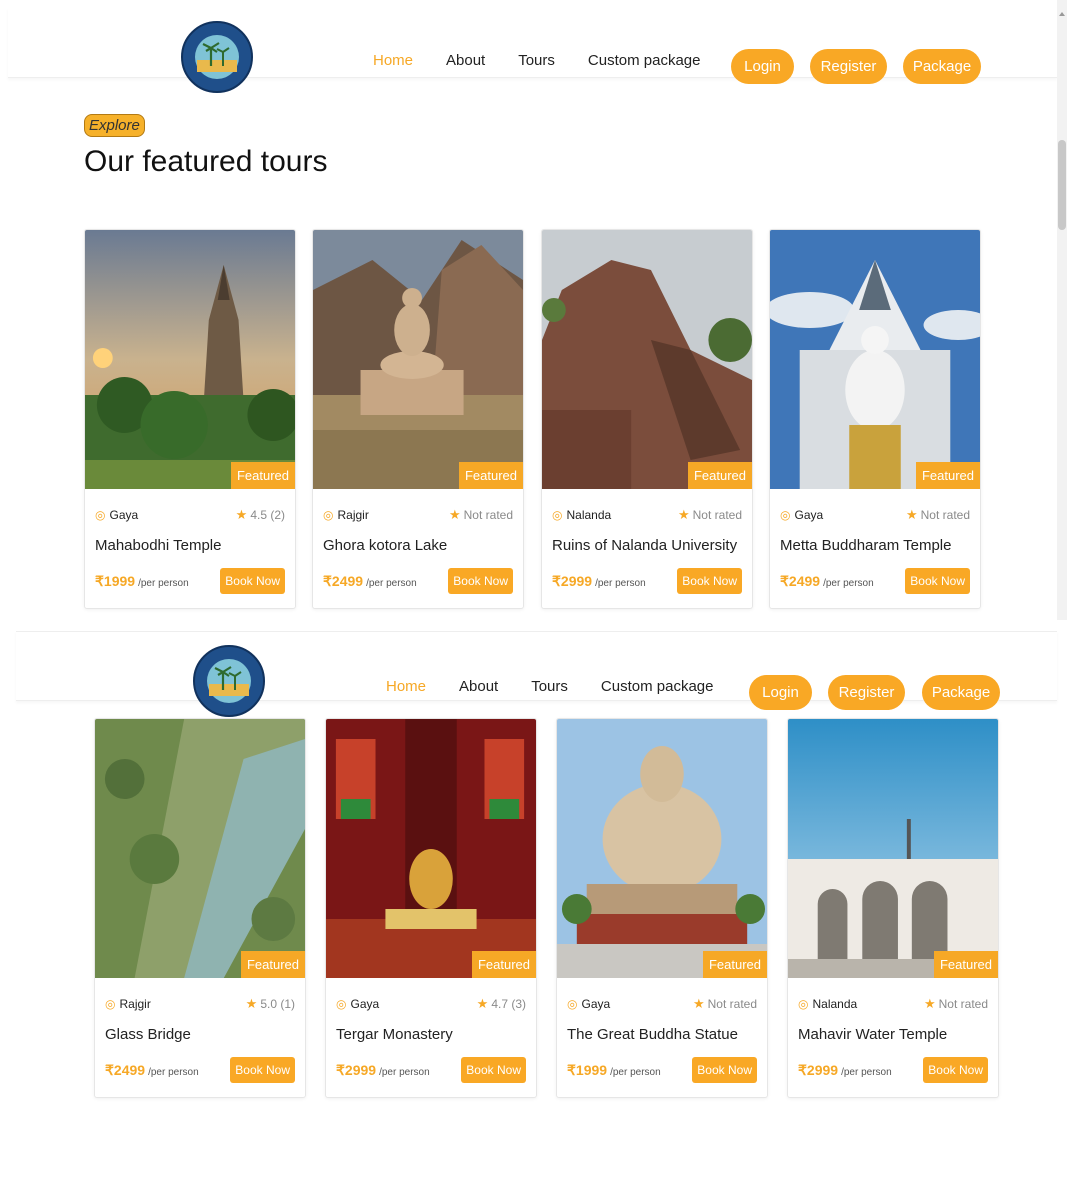  I want to click on scrollbar, so click(1062, 310).